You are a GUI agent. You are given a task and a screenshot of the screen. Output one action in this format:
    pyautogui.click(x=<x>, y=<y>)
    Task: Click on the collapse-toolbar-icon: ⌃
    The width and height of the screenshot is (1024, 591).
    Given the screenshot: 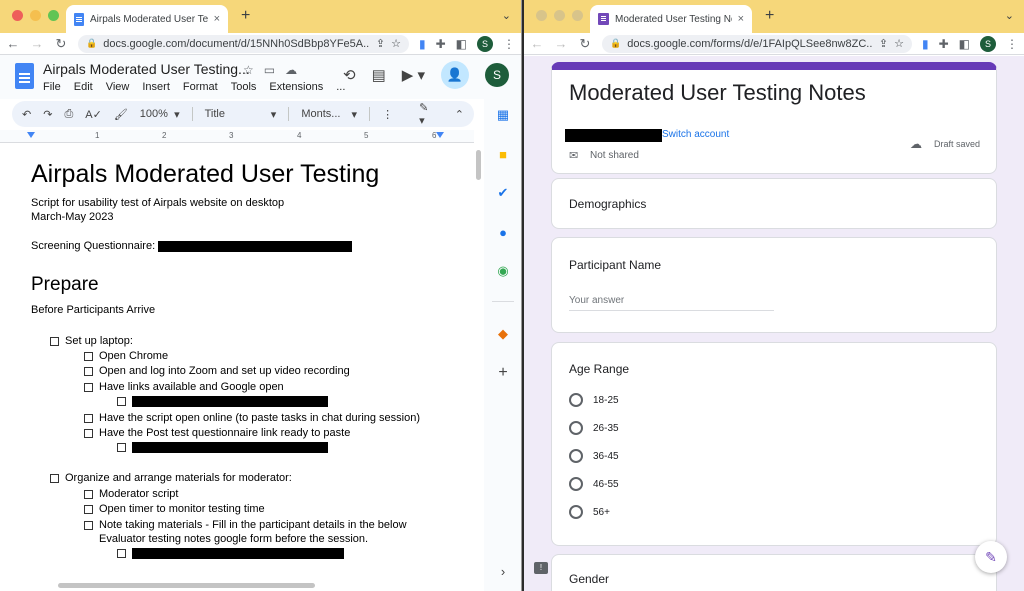 What is the action you would take?
    pyautogui.click(x=459, y=114)
    